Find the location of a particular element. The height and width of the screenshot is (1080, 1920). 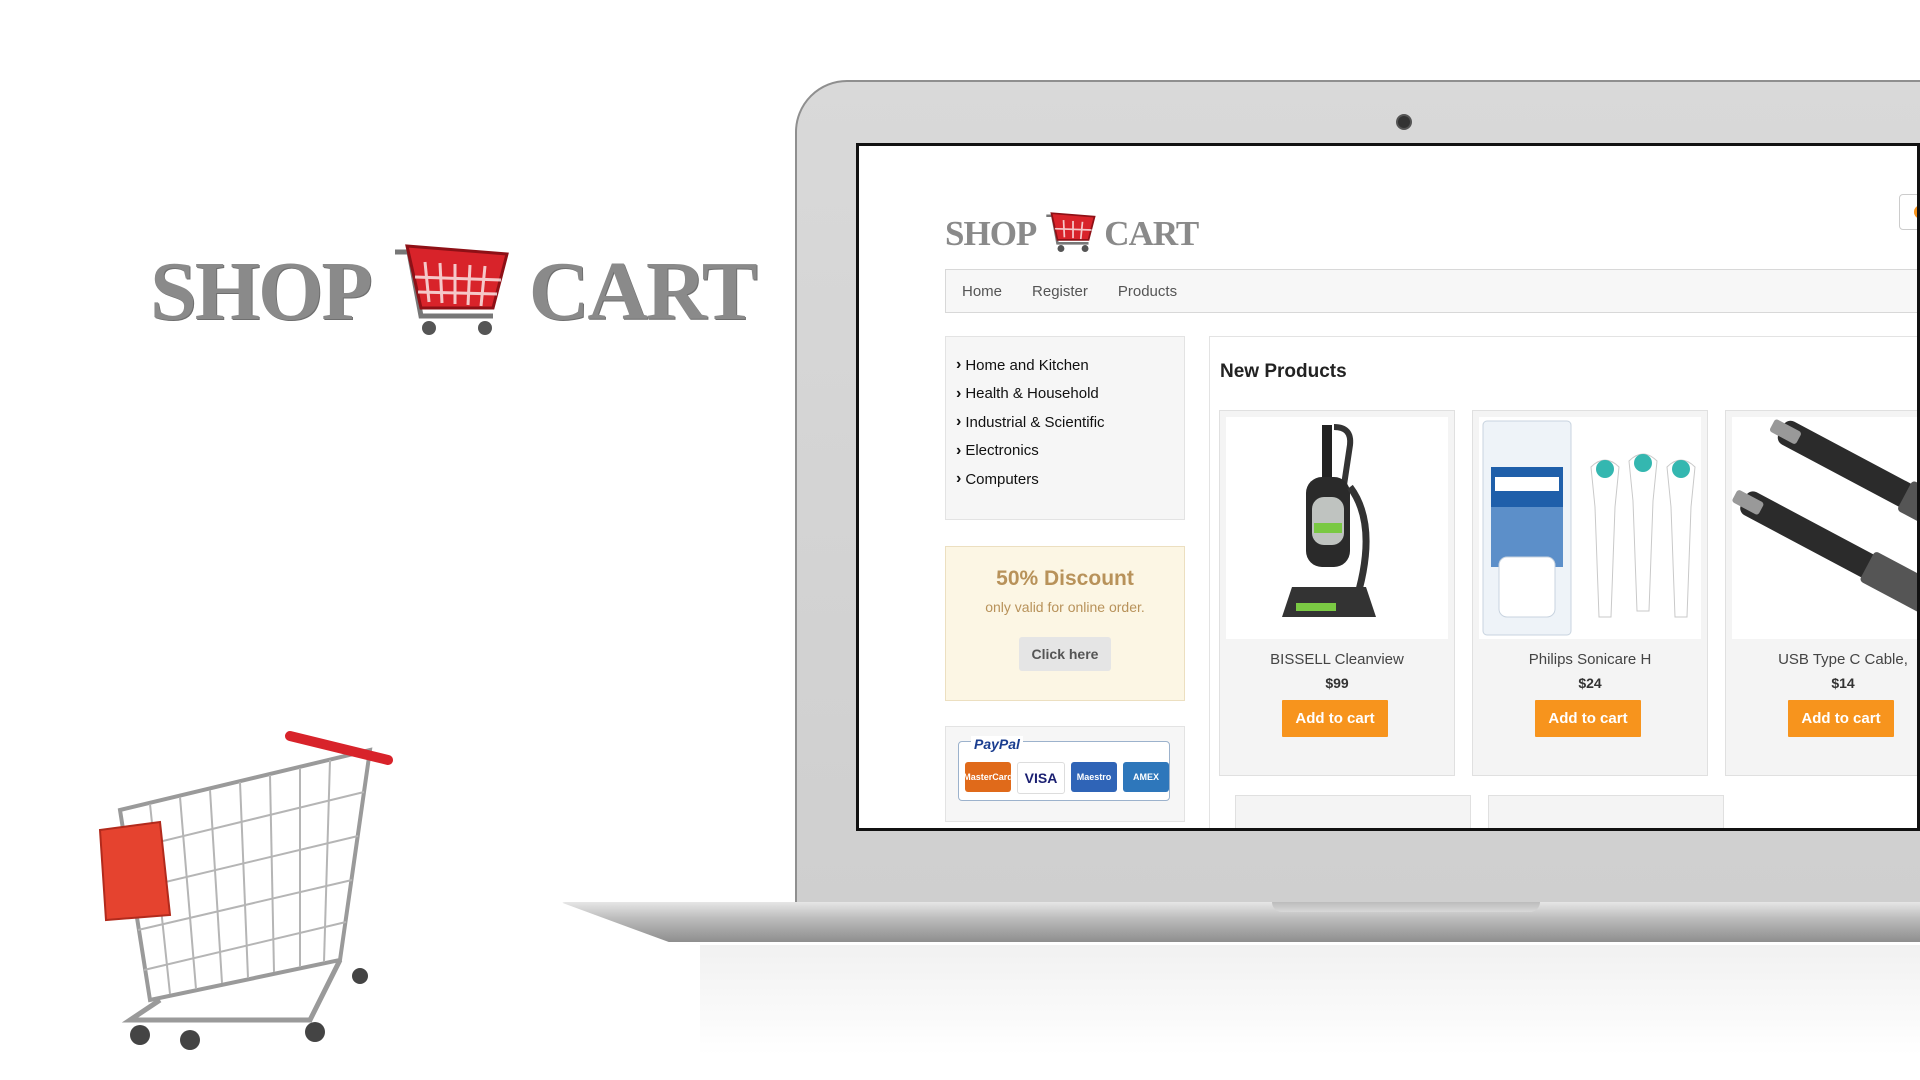

payment-methods: PayPal MasterCard VISA Maestro AMEX is located at coordinates (1065, 774).